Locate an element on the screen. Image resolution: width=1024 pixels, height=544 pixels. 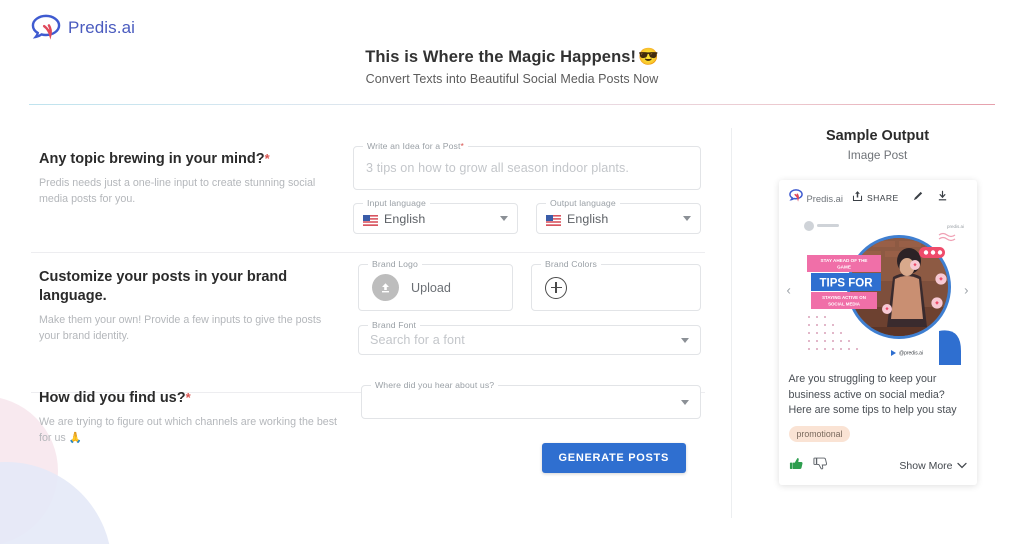
post-idea-label: Write an Idea for a Post* is located at coordinates (415, 146).